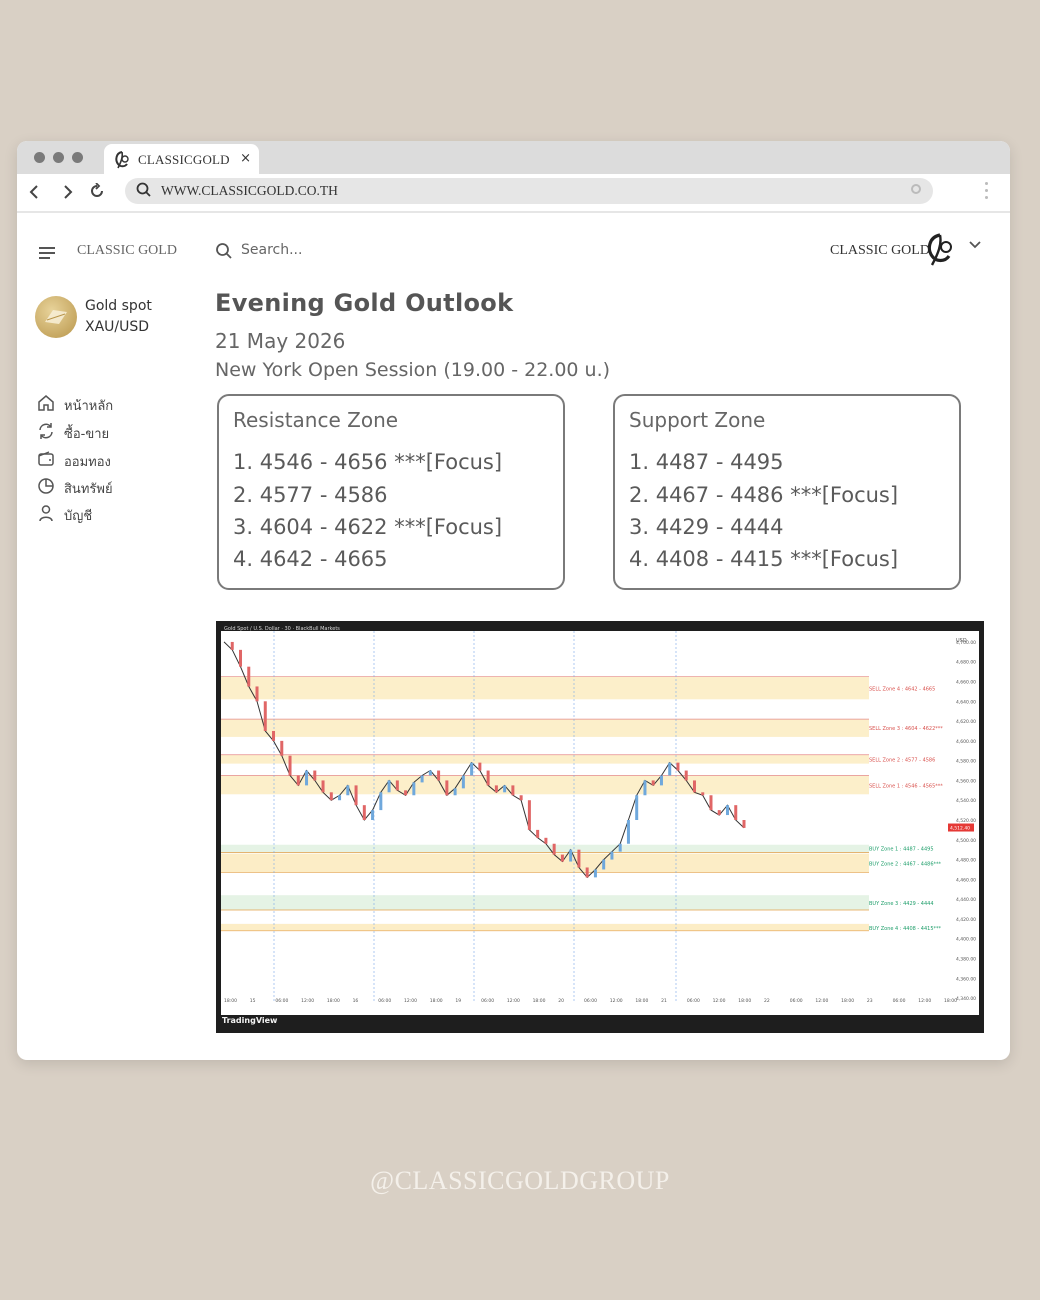 The height and width of the screenshot is (1300, 1040). Describe the element at coordinates (117, 327) in the screenshot. I see `asset-symbol: XAU/USD` at that location.